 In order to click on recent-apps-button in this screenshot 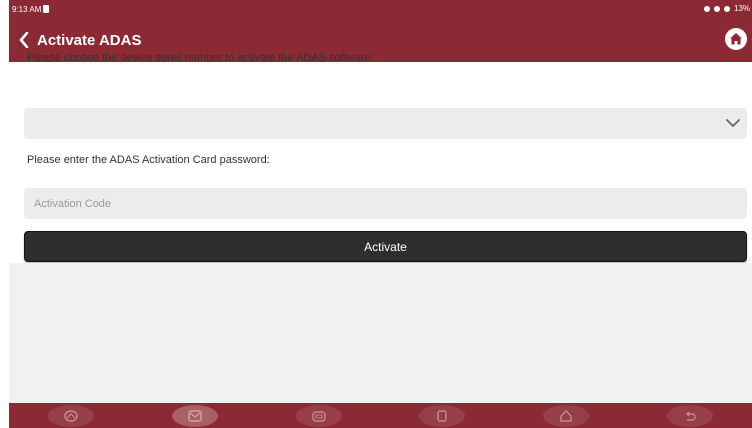, I will do `click(442, 415)`.